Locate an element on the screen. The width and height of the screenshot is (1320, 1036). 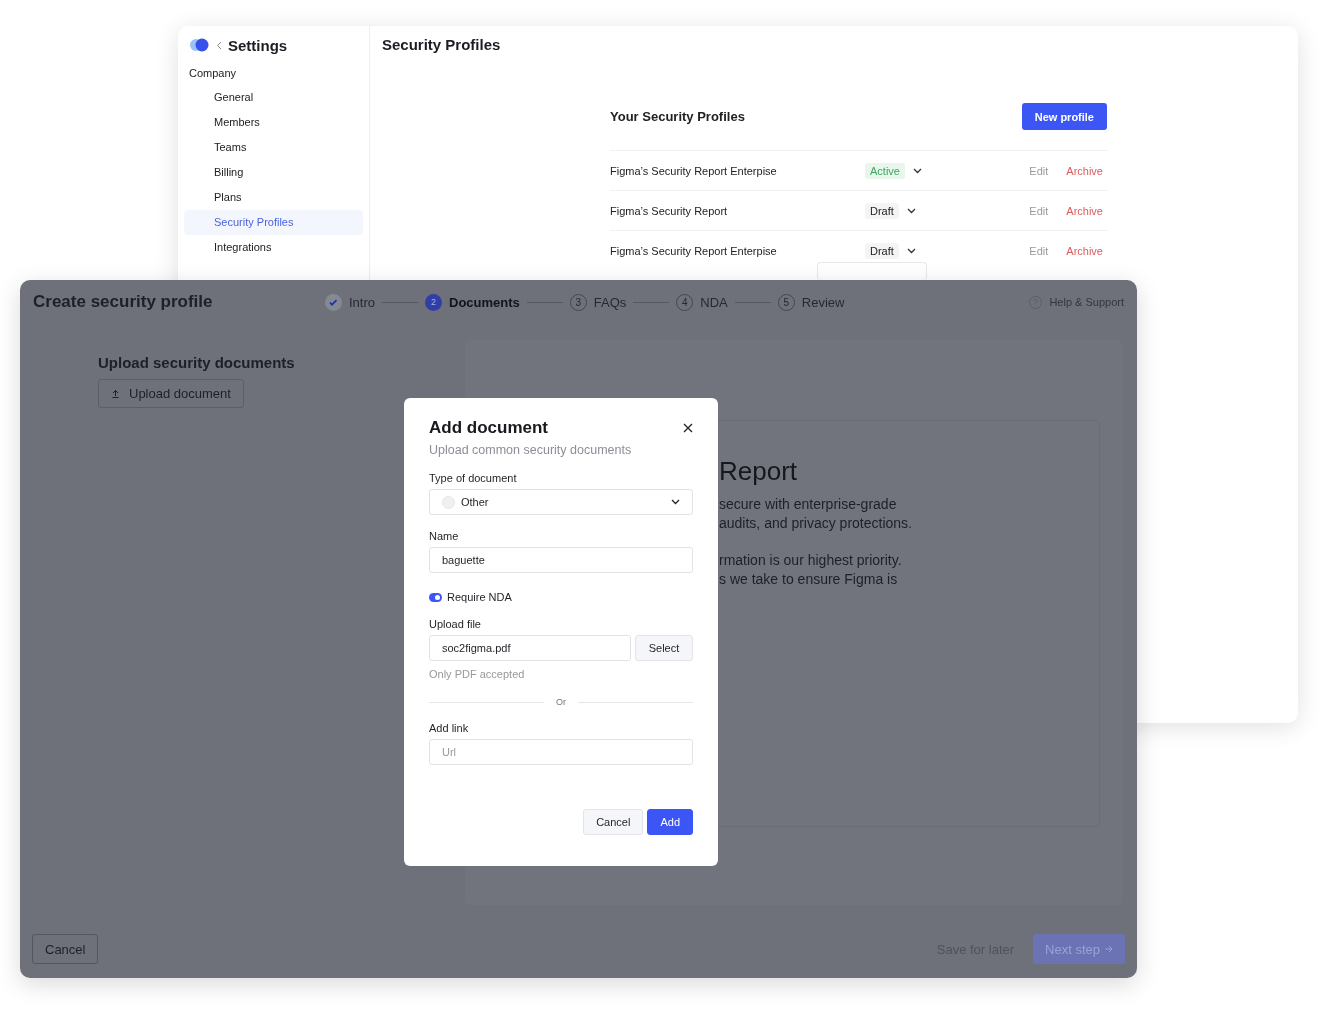
preview-paragraph: rmation is our highest priority. s we take to ensure Figma is is located at coordinates (811, 570).